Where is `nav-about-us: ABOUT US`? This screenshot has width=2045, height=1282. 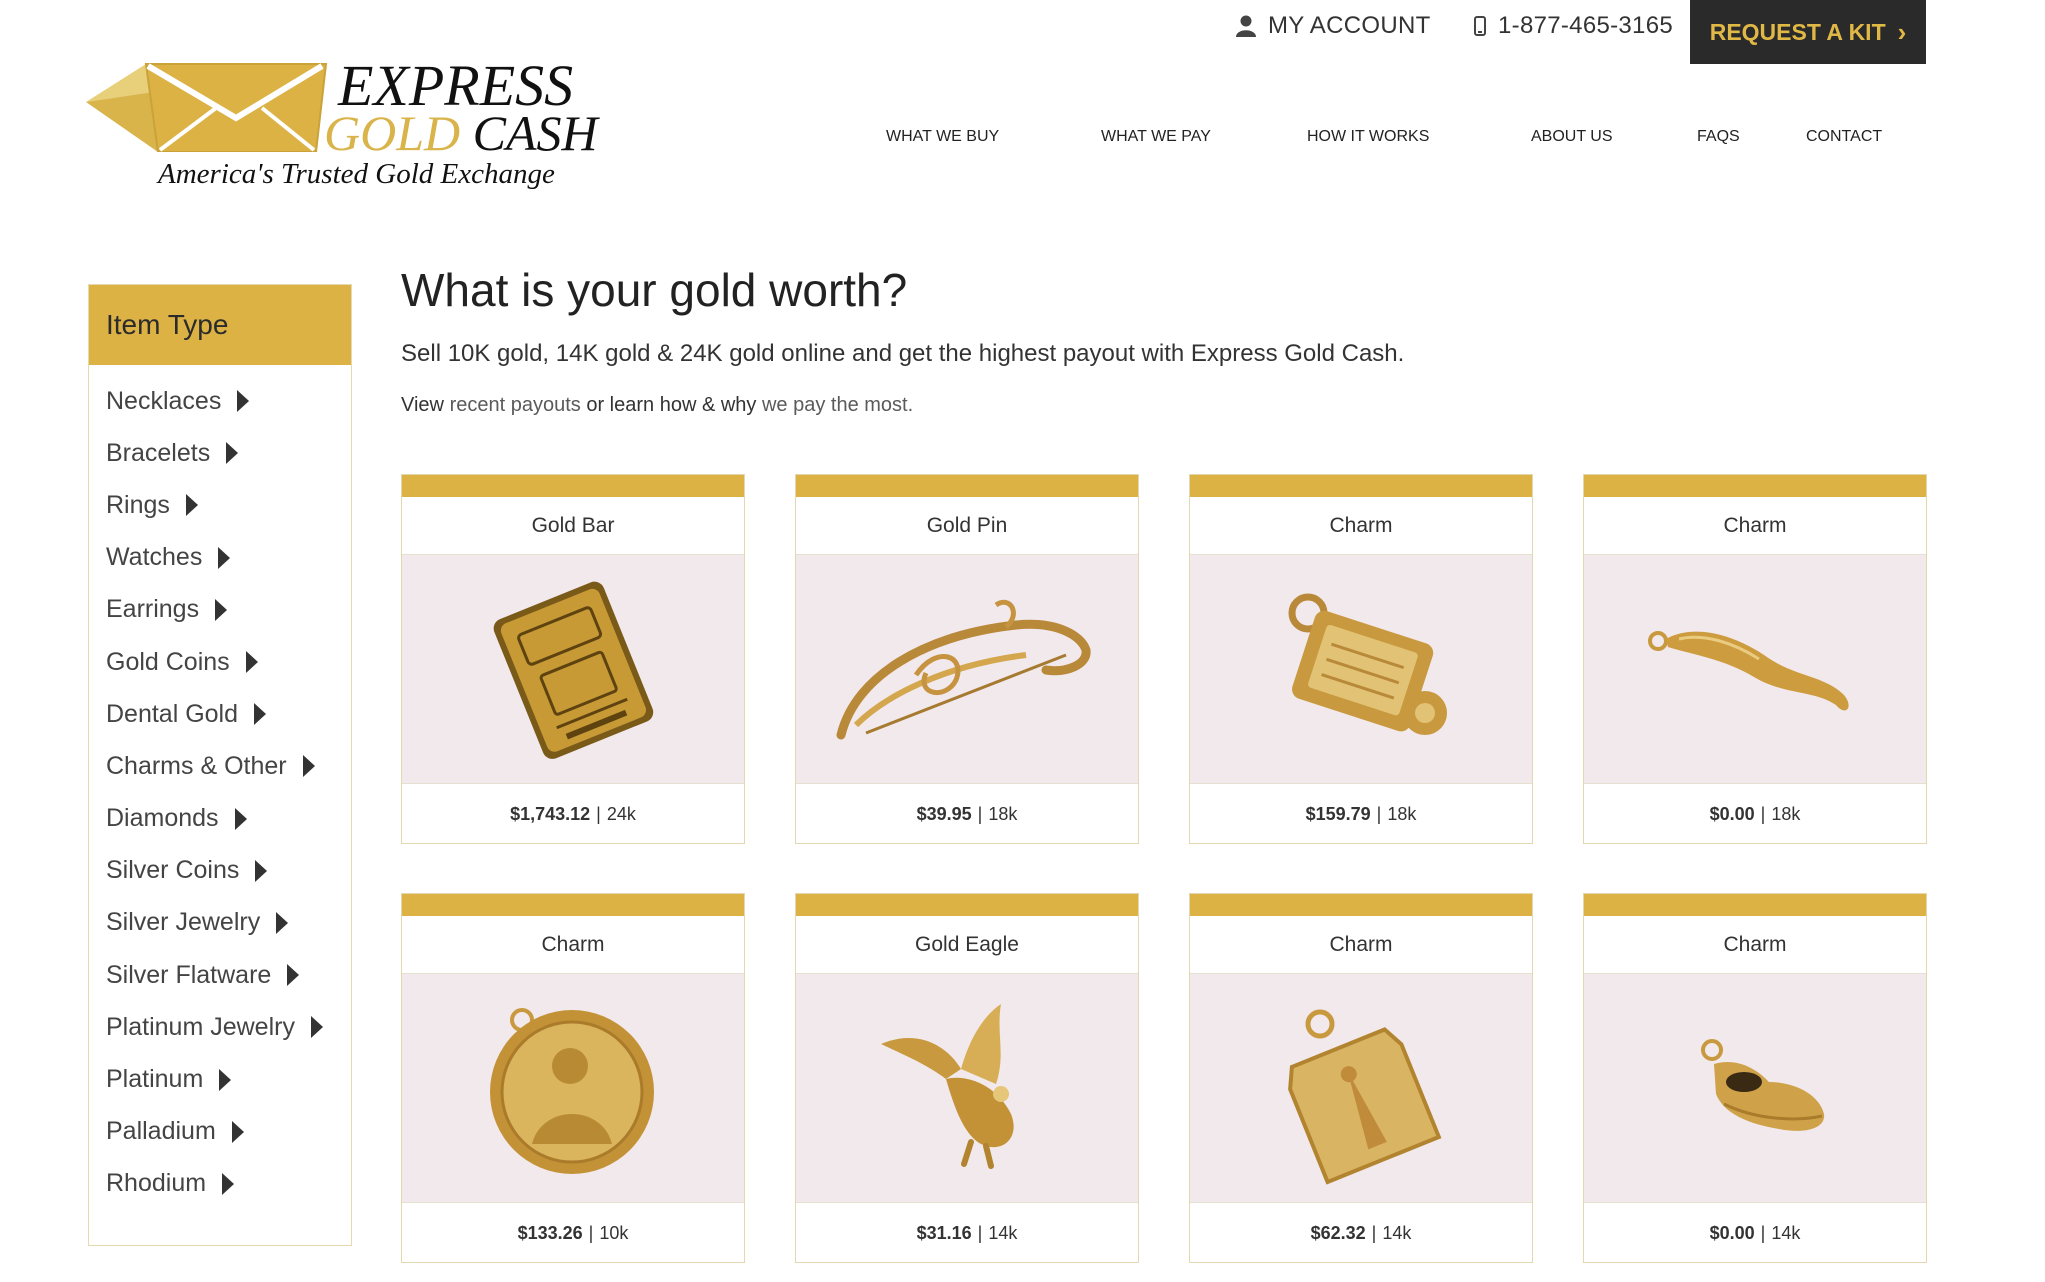
nav-about-us: ABOUT US is located at coordinates (1572, 137).